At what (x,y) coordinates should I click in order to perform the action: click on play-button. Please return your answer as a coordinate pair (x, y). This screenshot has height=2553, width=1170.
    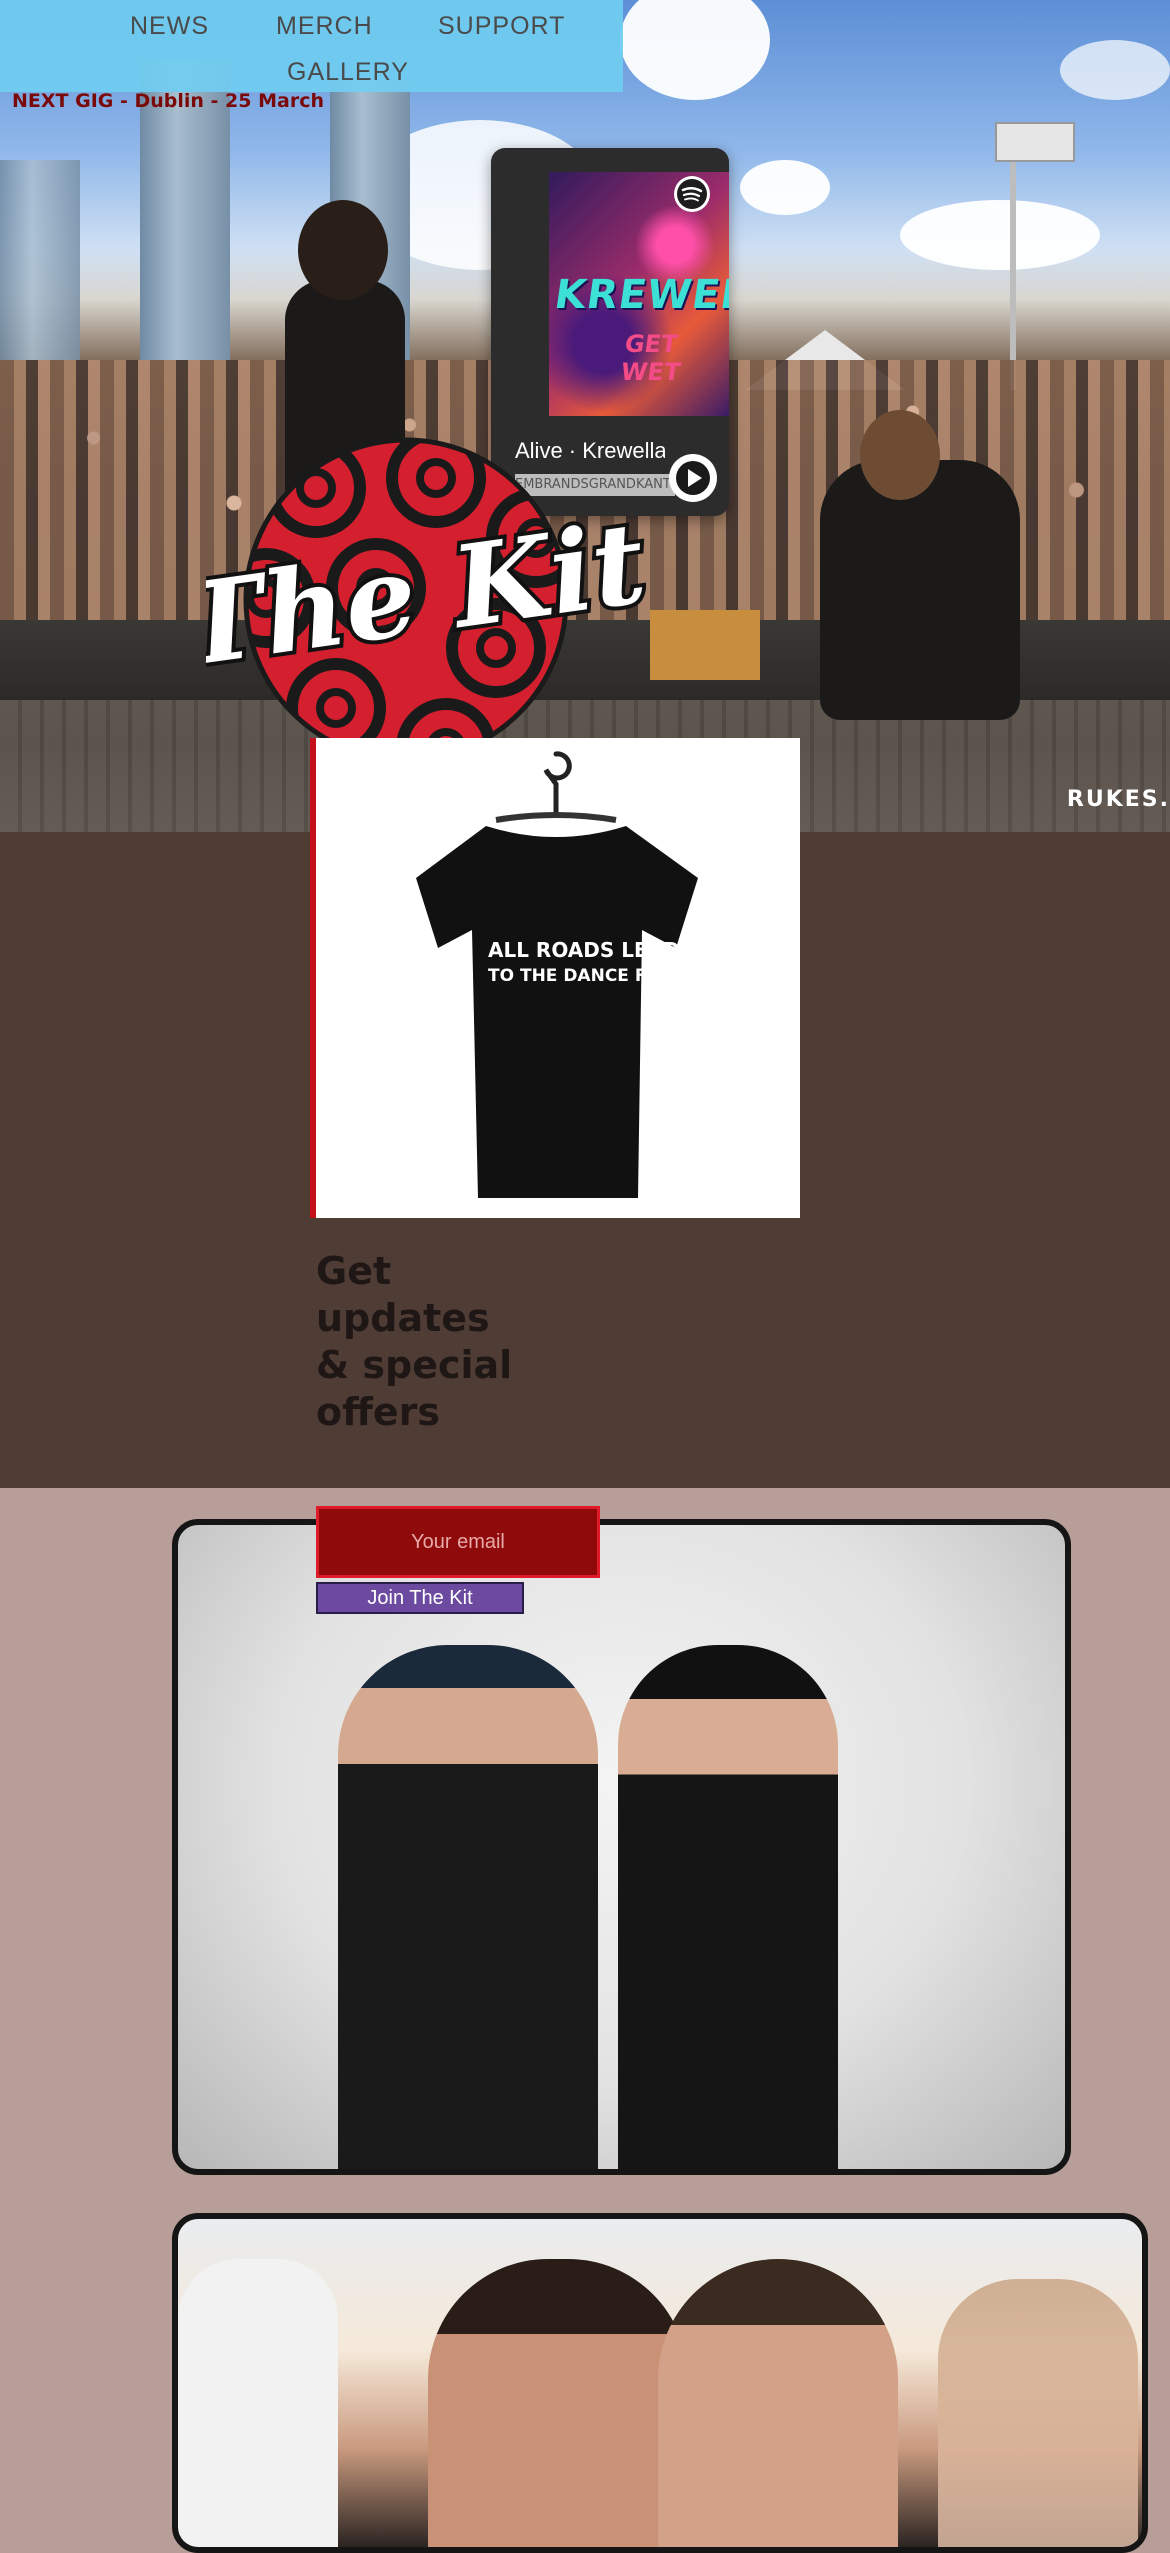
    Looking at the image, I should click on (693, 478).